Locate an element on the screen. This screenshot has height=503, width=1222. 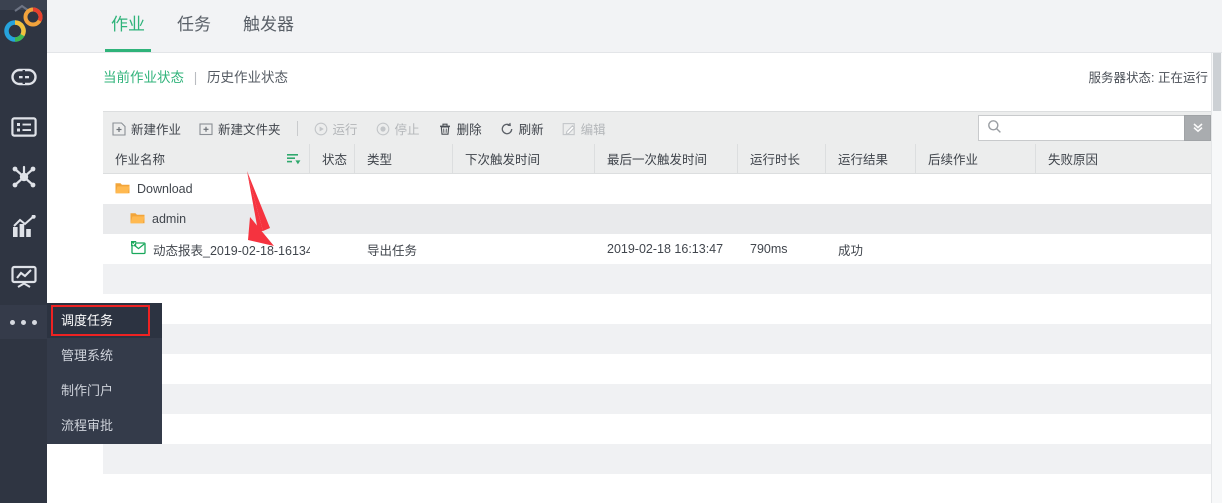
rail-item-network is located at coordinates (23, 177).